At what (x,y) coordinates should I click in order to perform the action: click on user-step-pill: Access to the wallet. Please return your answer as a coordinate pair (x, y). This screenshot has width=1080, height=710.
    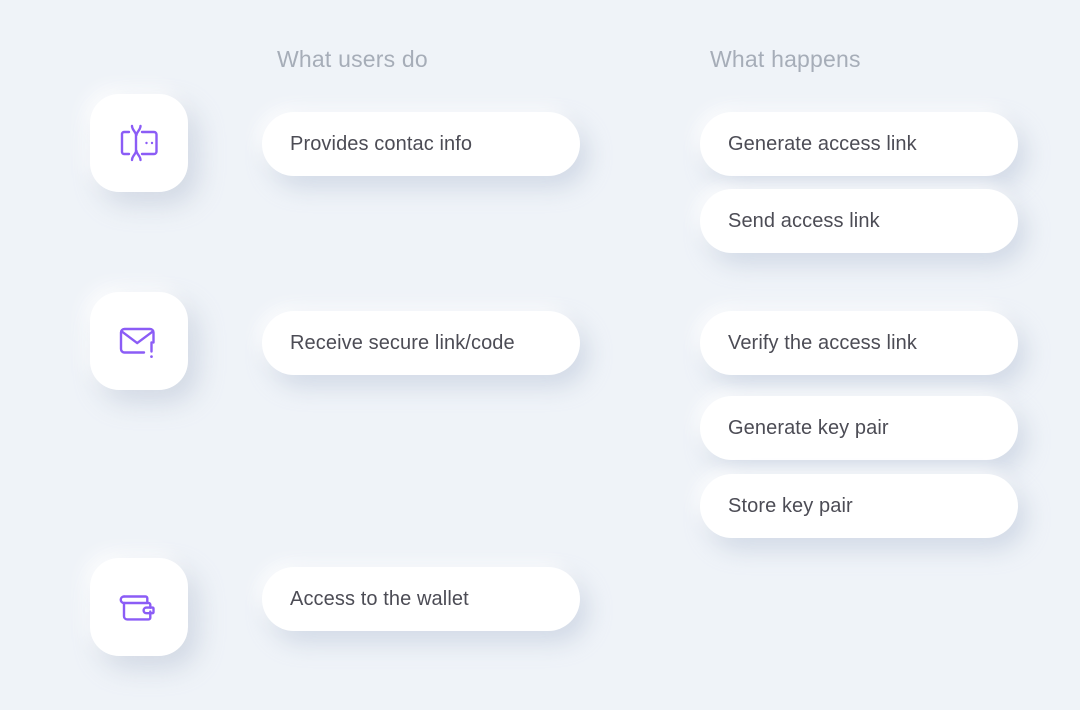
    Looking at the image, I should click on (421, 599).